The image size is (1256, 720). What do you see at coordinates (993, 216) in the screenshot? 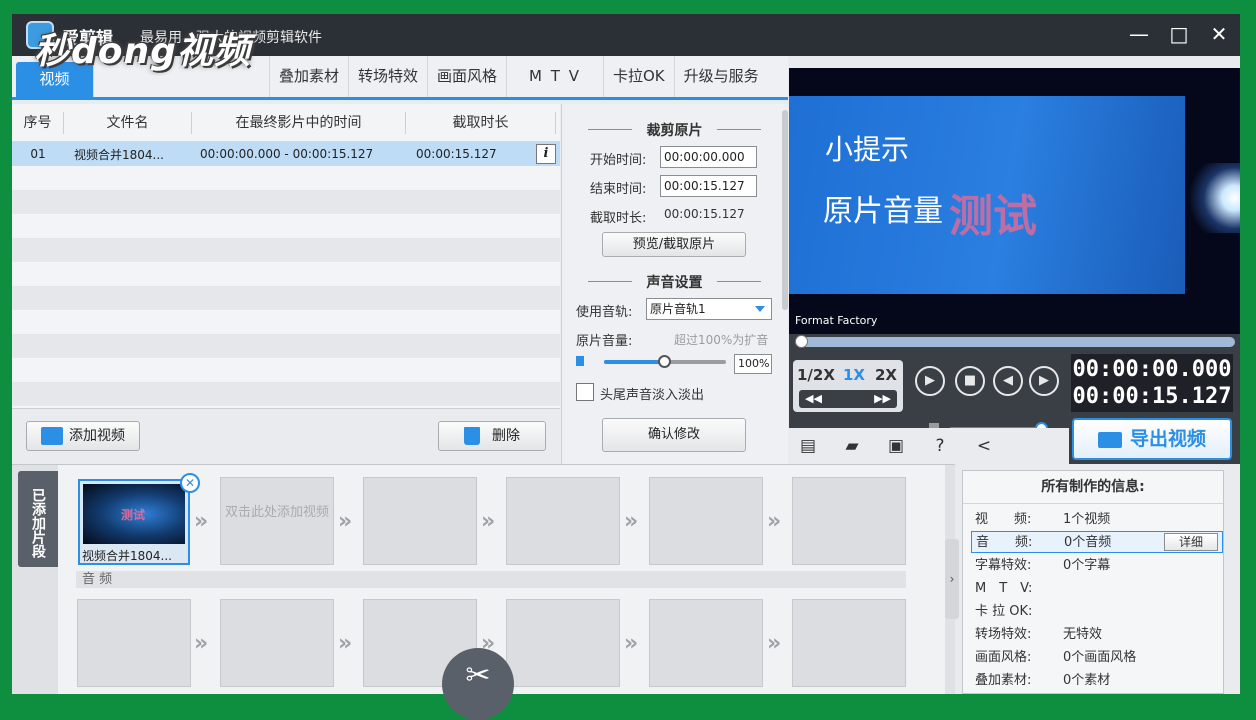
I see `preview-overlay-text: 测试` at bounding box center [993, 216].